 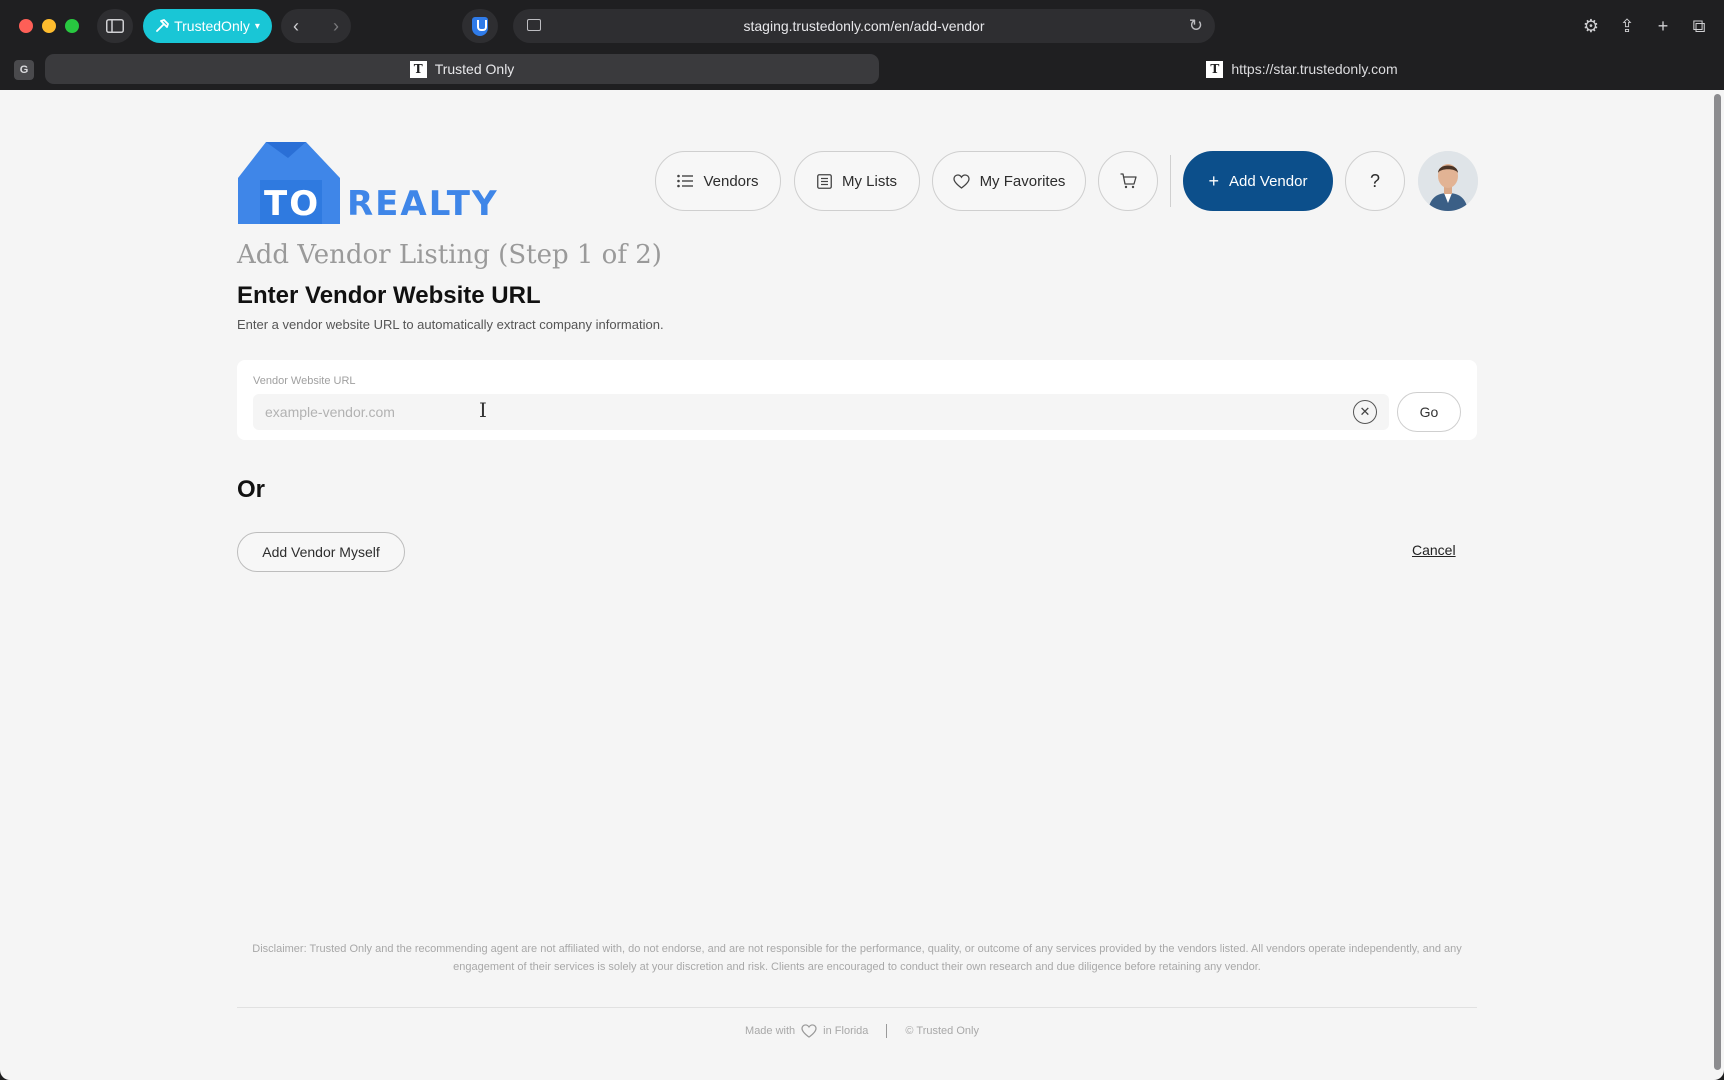 What do you see at coordinates (1022, 181) in the screenshot?
I see `nav-my-favorites-label: My Favorites` at bounding box center [1022, 181].